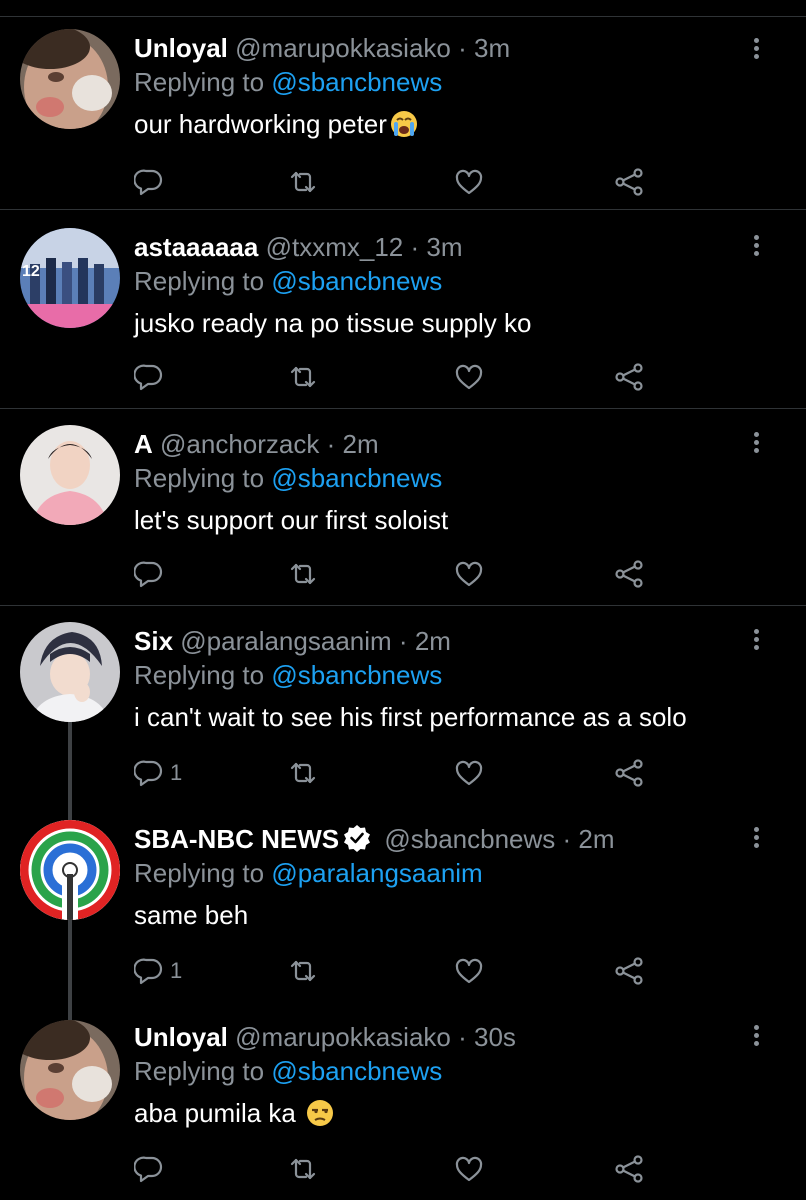 Image resolution: width=806 pixels, height=1200 pixels. What do you see at coordinates (320, 1113) in the screenshot?
I see `unamused-face-icon` at bounding box center [320, 1113].